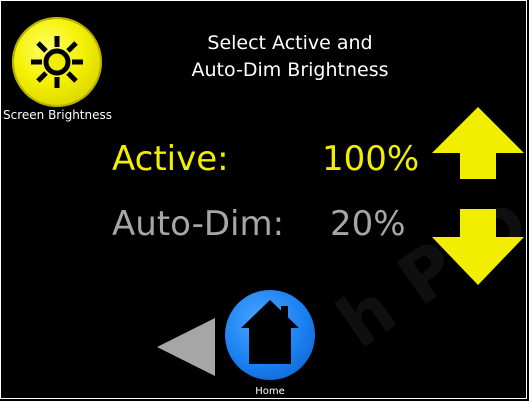  I want to click on home-label: Home, so click(270, 391).